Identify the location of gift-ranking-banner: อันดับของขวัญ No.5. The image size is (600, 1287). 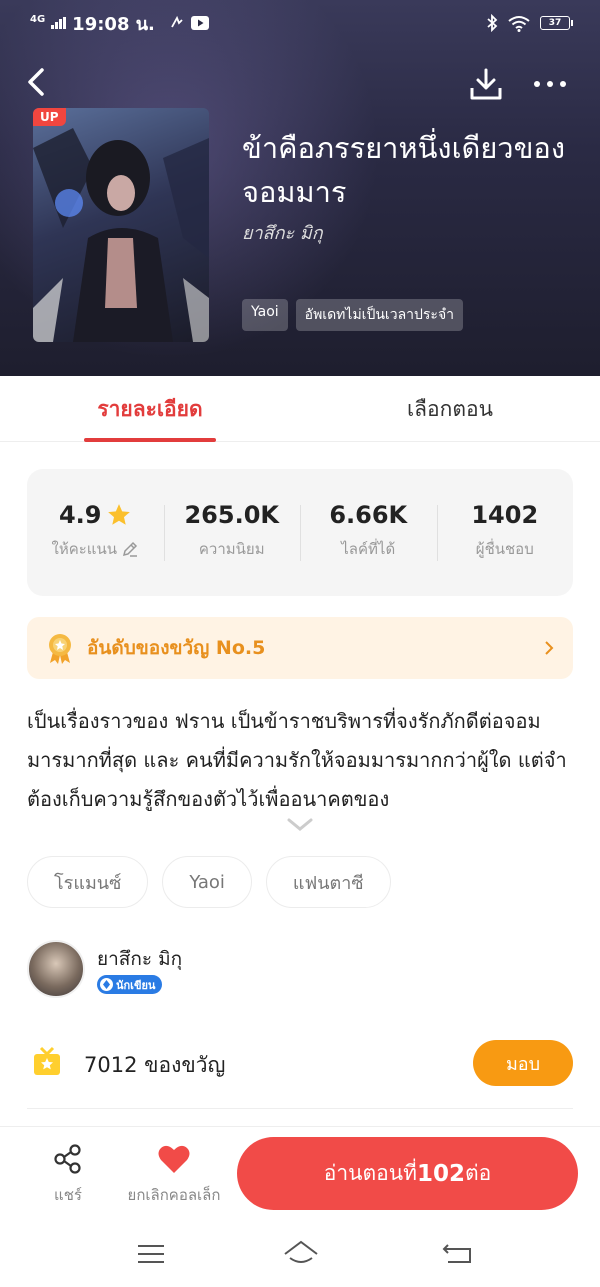
(300, 648).